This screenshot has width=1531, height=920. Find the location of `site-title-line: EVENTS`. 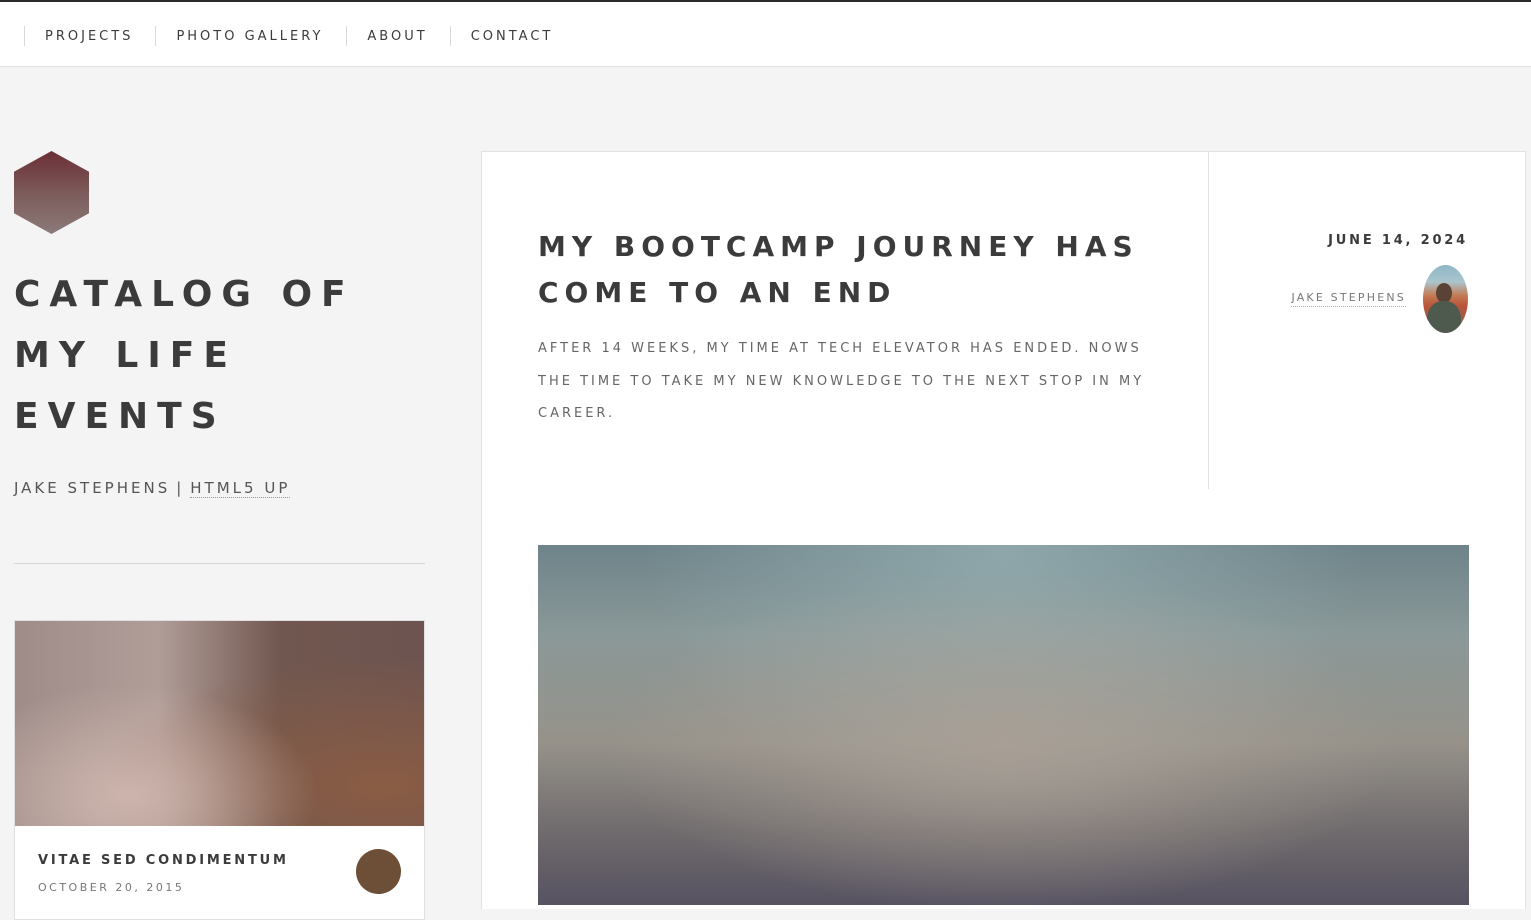

site-title-line: EVENTS is located at coordinates (120, 416).